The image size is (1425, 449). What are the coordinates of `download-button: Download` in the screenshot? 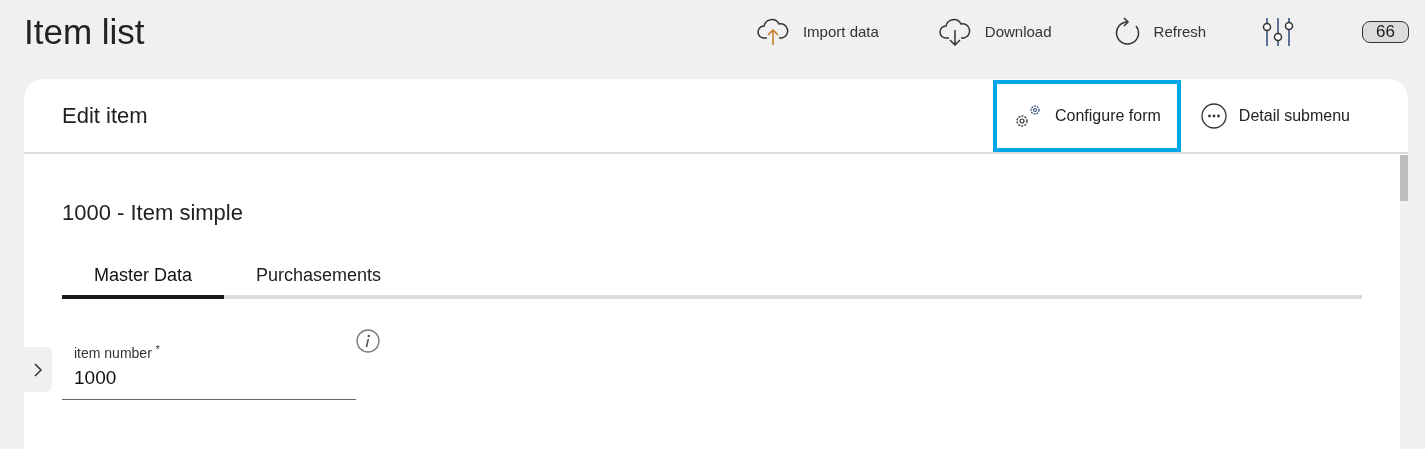 It's located at (995, 32).